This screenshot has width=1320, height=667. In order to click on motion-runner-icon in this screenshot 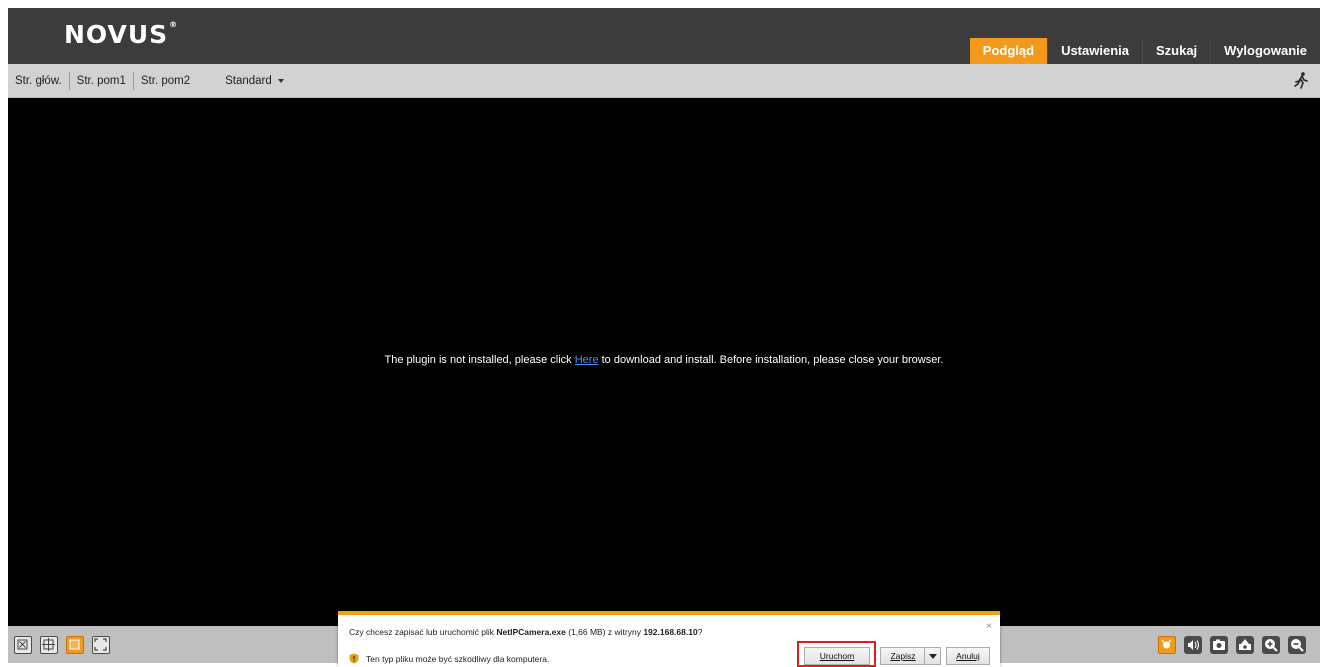, I will do `click(1301, 80)`.